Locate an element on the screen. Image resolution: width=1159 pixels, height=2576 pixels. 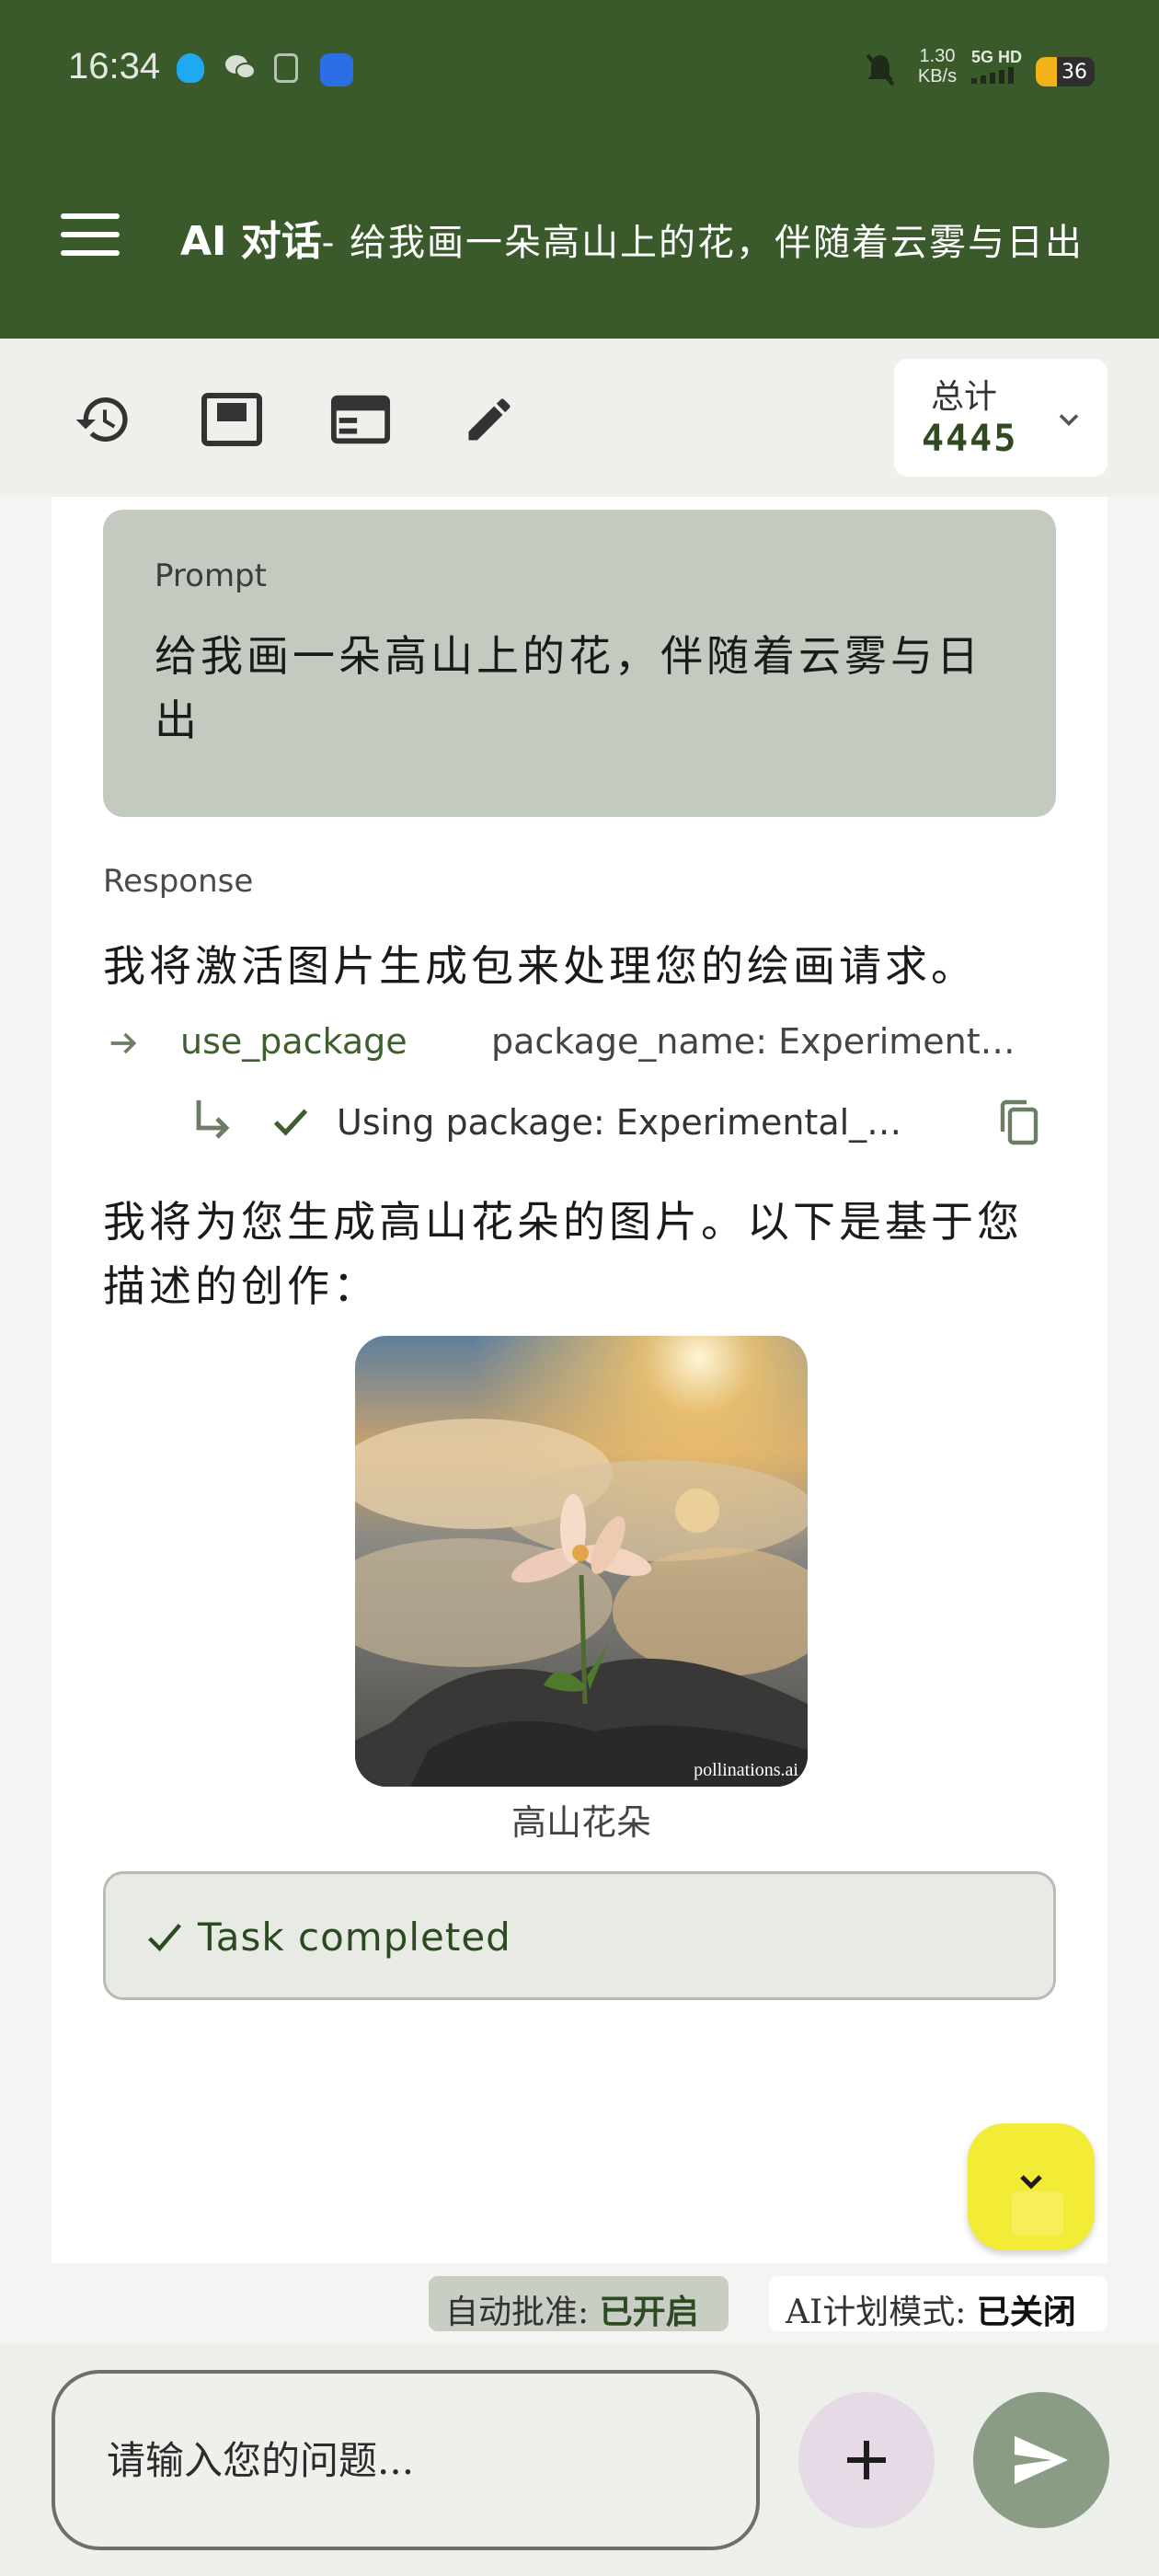
auto-approve-value: 已开启 is located at coordinates (649, 2312).